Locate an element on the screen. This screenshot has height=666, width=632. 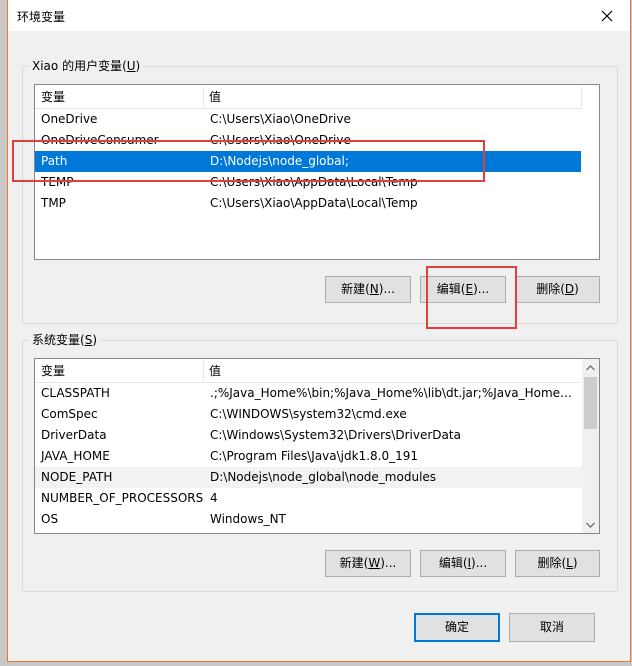
window-title: 环境变量 is located at coordinates (41, 17).